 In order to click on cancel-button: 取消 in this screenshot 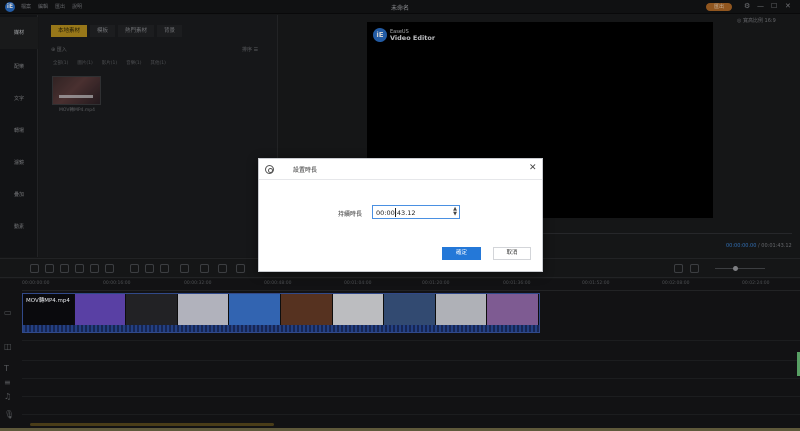, I will do `click(512, 253)`.